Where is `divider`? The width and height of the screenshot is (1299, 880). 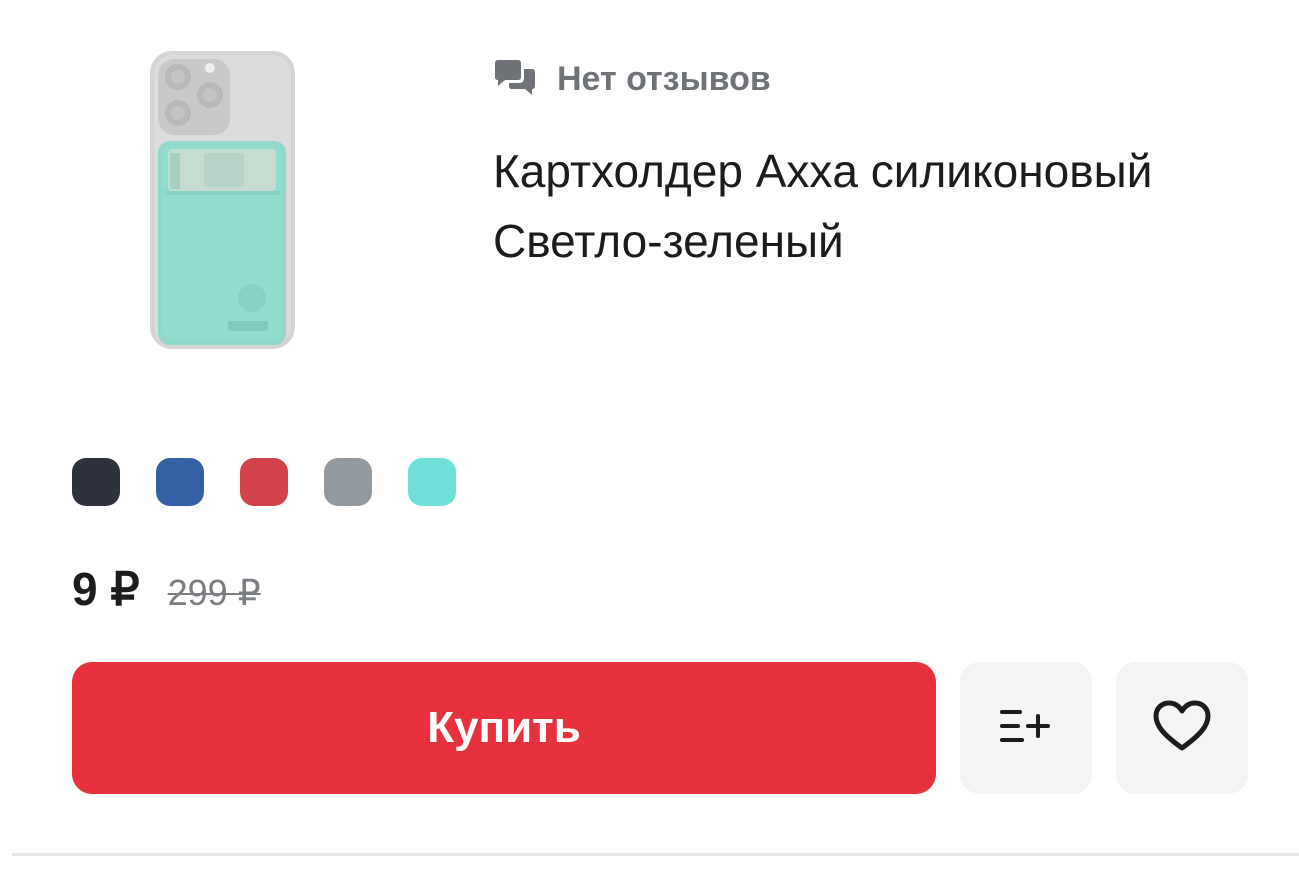 divider is located at coordinates (655, 854).